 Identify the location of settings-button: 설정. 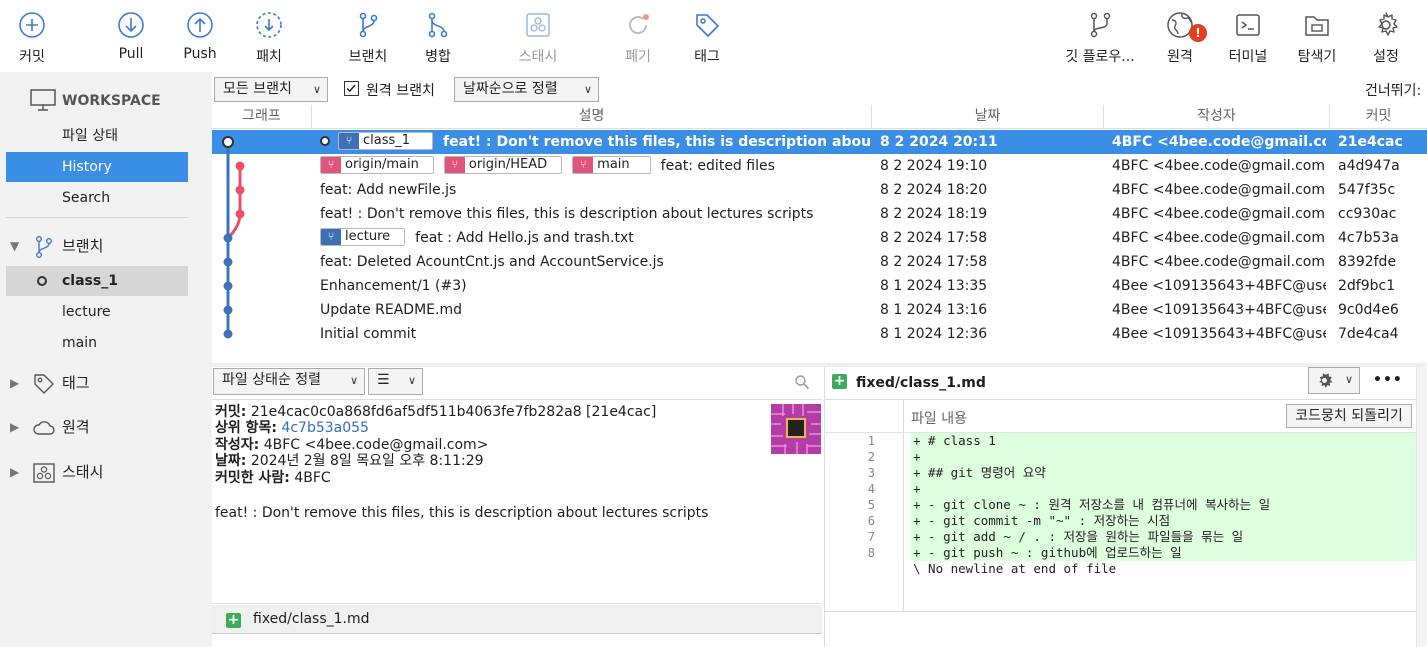
(1384, 36).